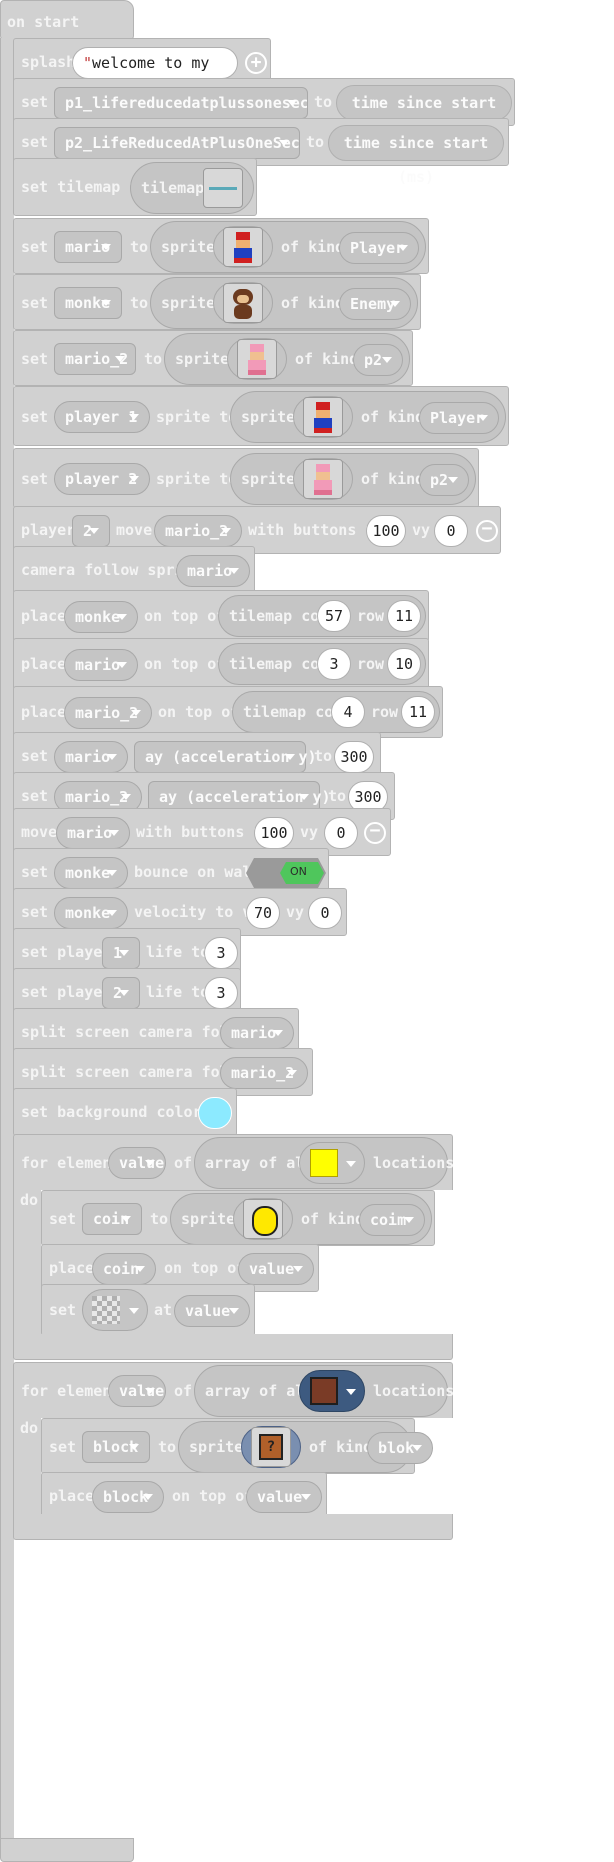 The height and width of the screenshot is (1862, 614). I want to click on tilemap-col-row-reporter: tilemap col 4 row 11, so click(336, 712).